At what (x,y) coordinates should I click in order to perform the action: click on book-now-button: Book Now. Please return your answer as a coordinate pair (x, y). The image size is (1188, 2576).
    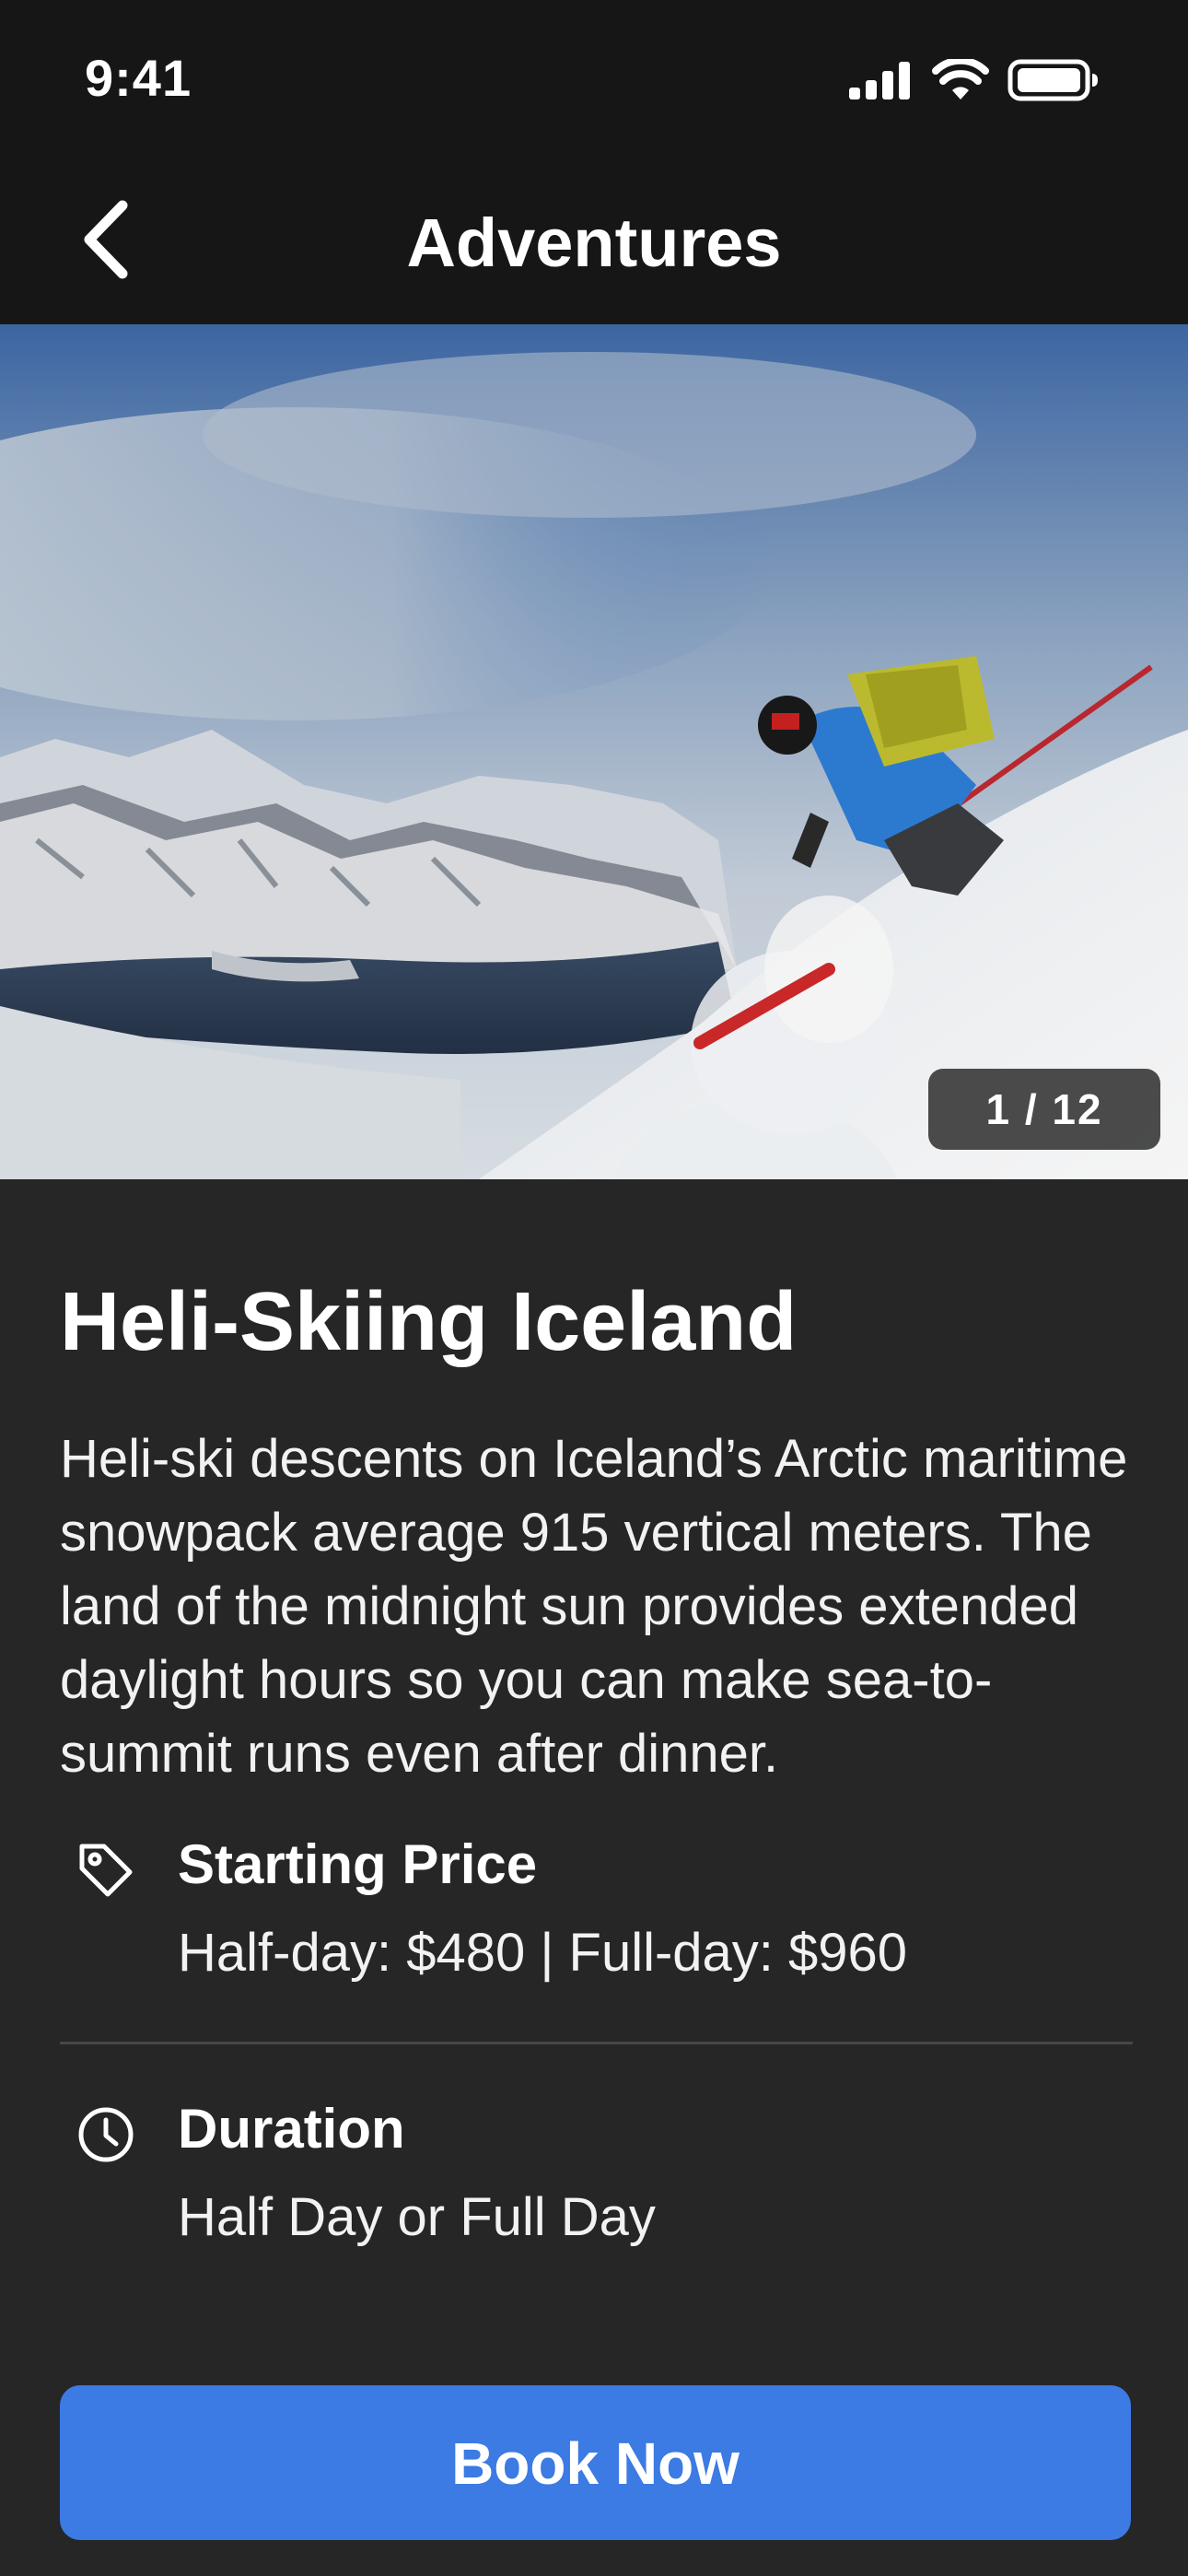
    Looking at the image, I should click on (595, 2462).